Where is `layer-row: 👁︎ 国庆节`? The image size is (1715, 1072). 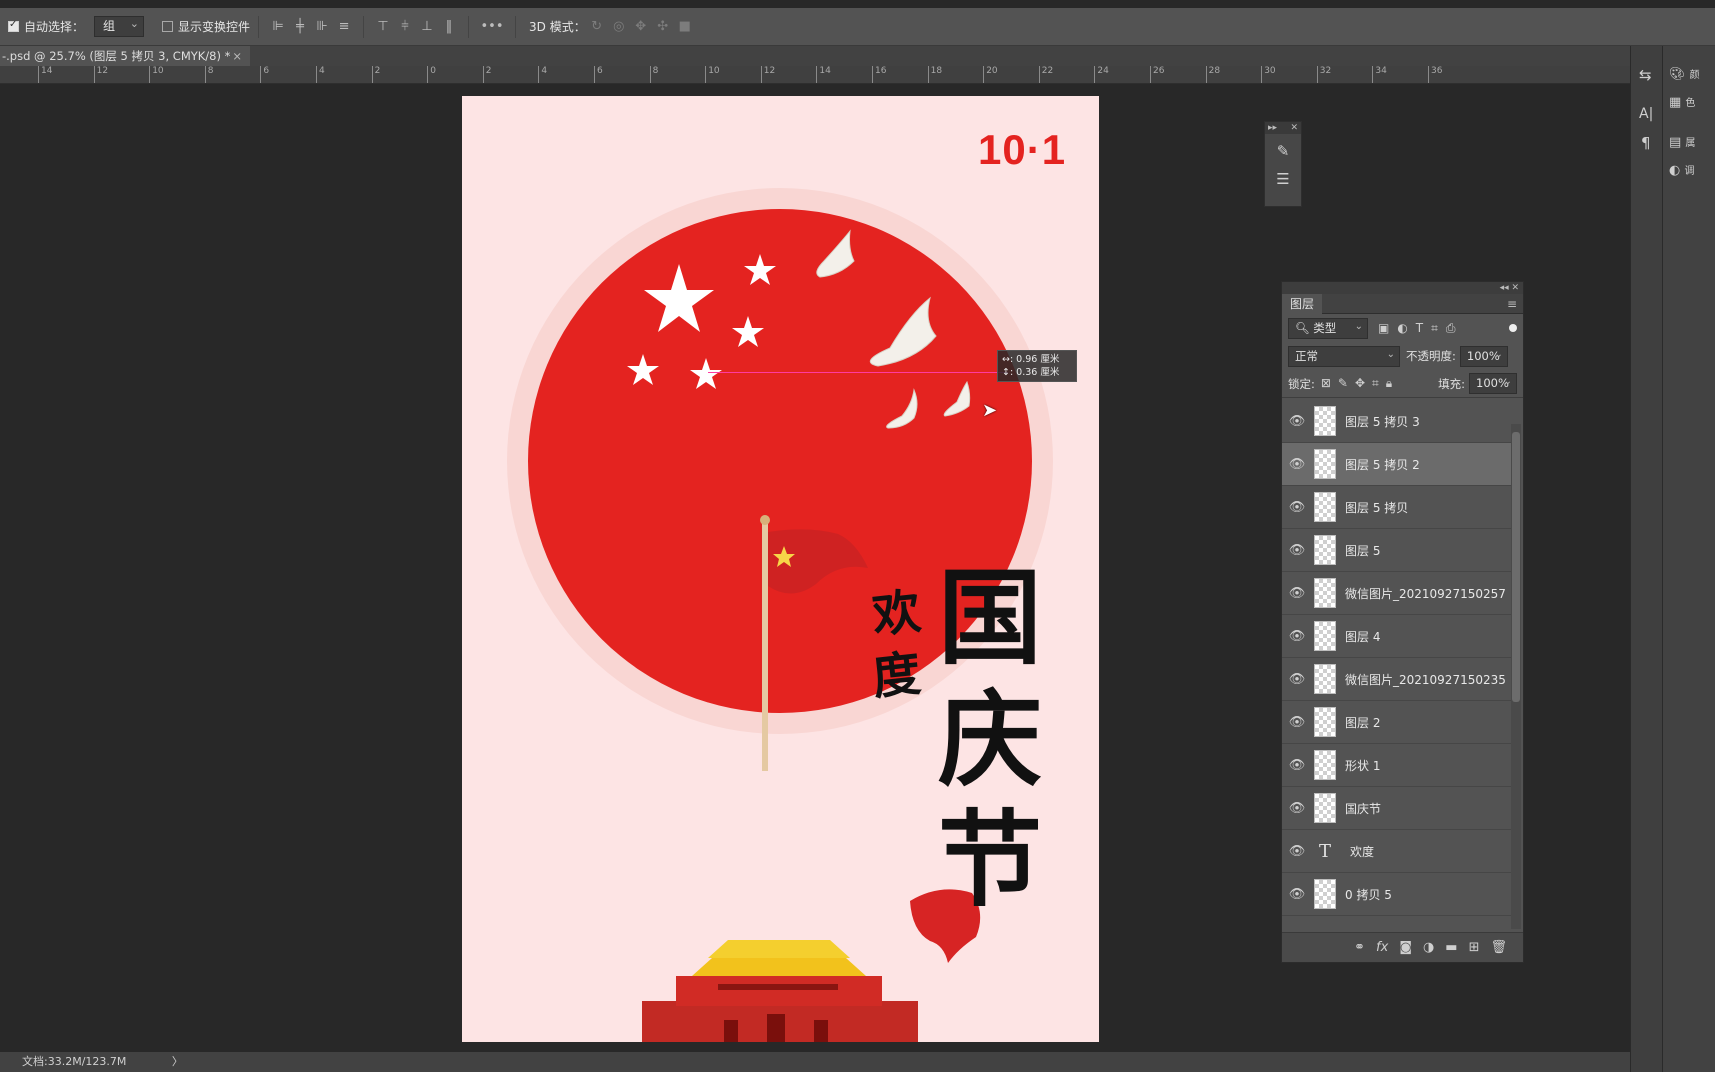
layer-row: 👁︎ 国庆节 is located at coordinates (1396, 808).